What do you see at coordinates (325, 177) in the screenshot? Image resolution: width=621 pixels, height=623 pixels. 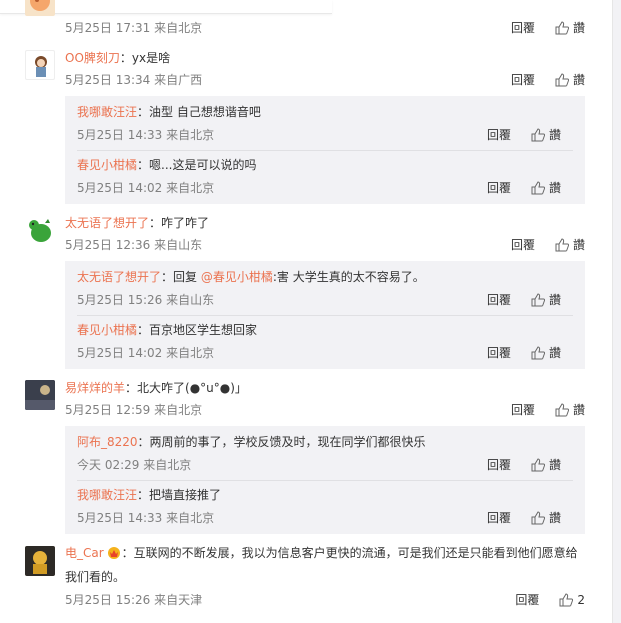 I see `reply-item: 春见小柑橘：嗯...这是可以说的吗 5月25日 14:02 来自北京 回覆 讚` at bounding box center [325, 177].